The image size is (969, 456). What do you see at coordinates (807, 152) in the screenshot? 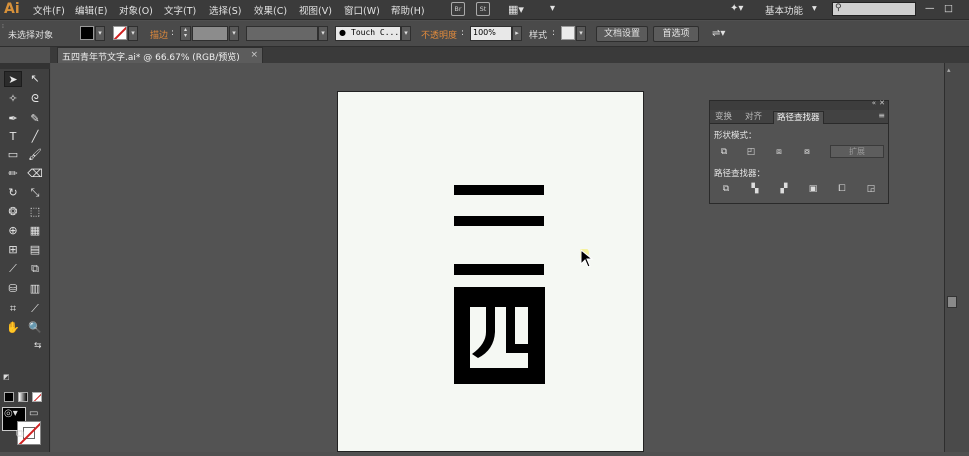
I see `exclude-icon: ⧇` at bounding box center [807, 152].